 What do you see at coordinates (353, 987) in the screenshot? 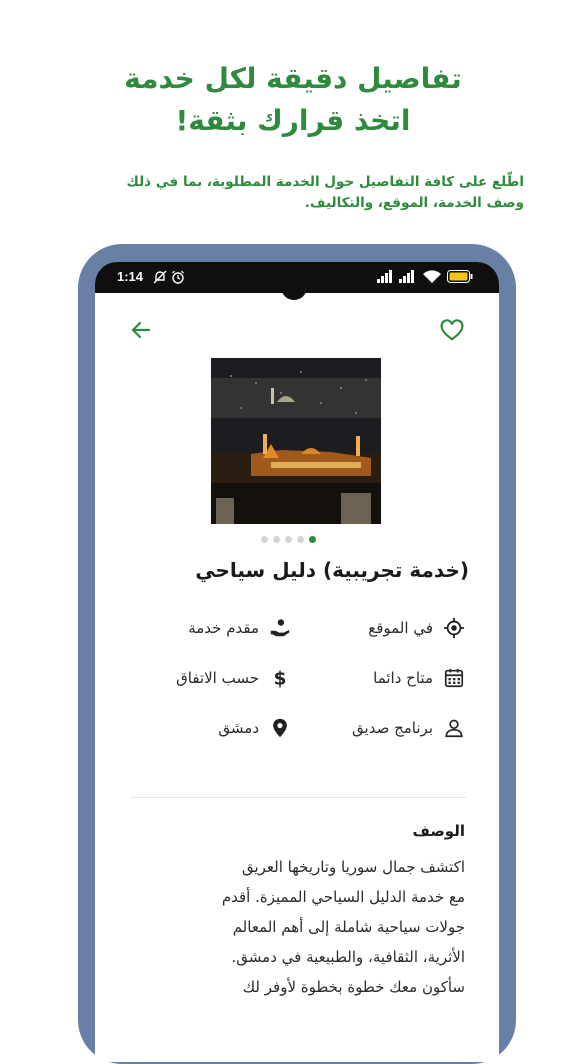
I see `description-line: سأكون معك خطوة بخطوة لأوفر لك` at bounding box center [353, 987].